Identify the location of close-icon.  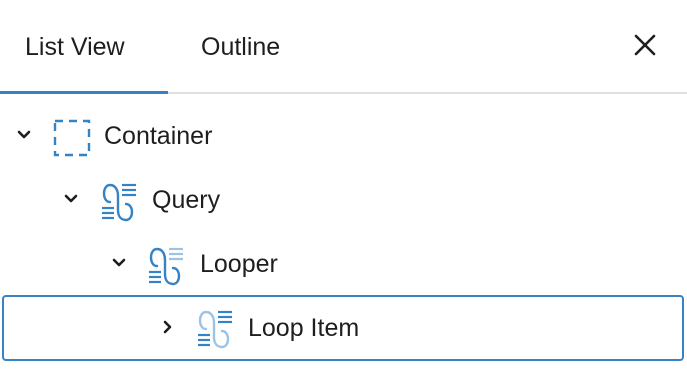
(645, 45).